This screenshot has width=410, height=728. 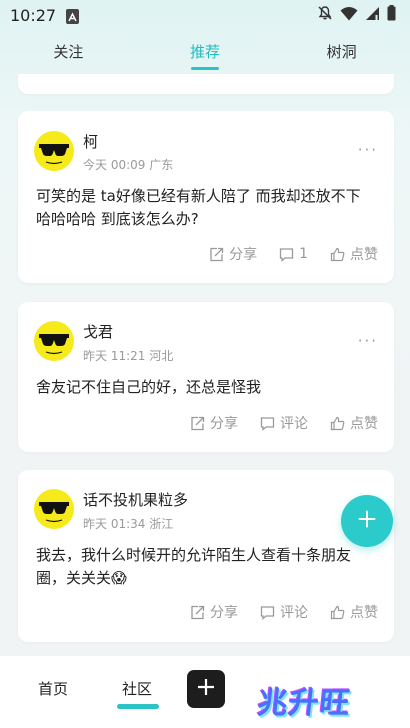 I want to click on author-name: 柯, so click(x=90, y=141).